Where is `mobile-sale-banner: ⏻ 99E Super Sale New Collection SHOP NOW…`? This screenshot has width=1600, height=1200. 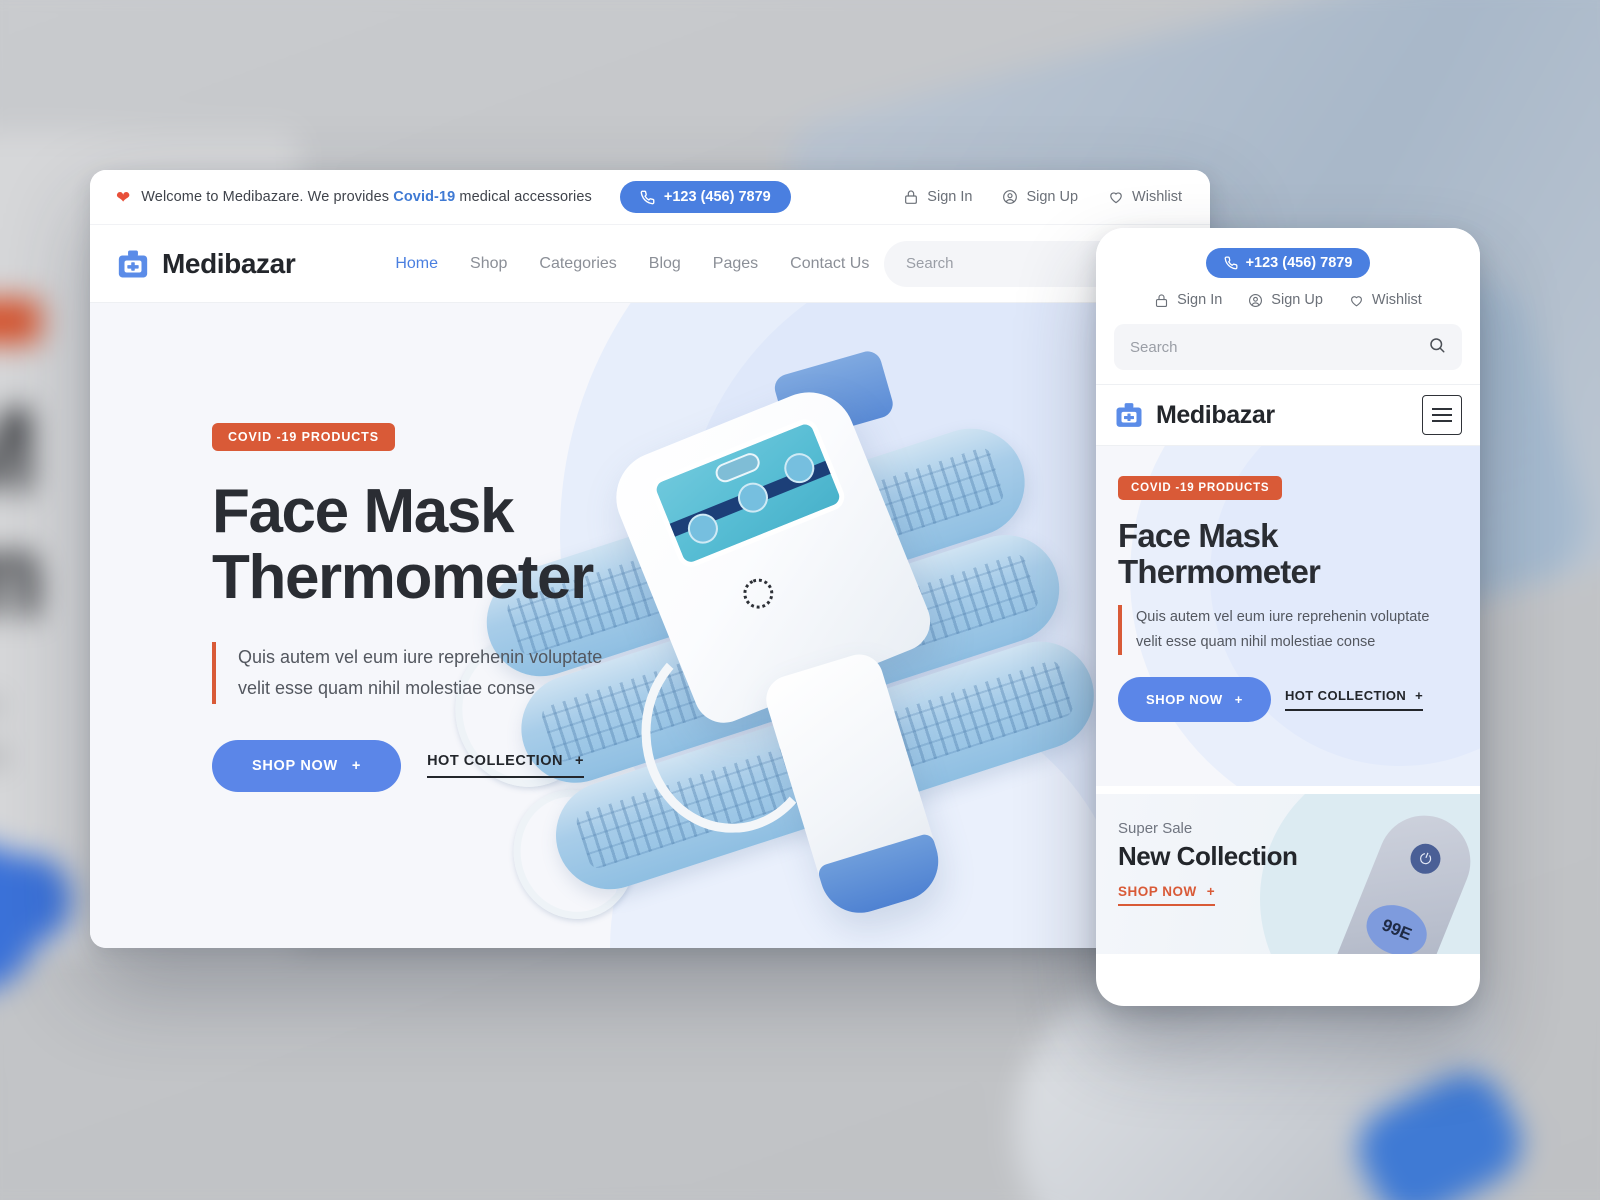 mobile-sale-banner: ⏻ 99E Super Sale New Collection SHOP NOW… is located at coordinates (1288, 874).